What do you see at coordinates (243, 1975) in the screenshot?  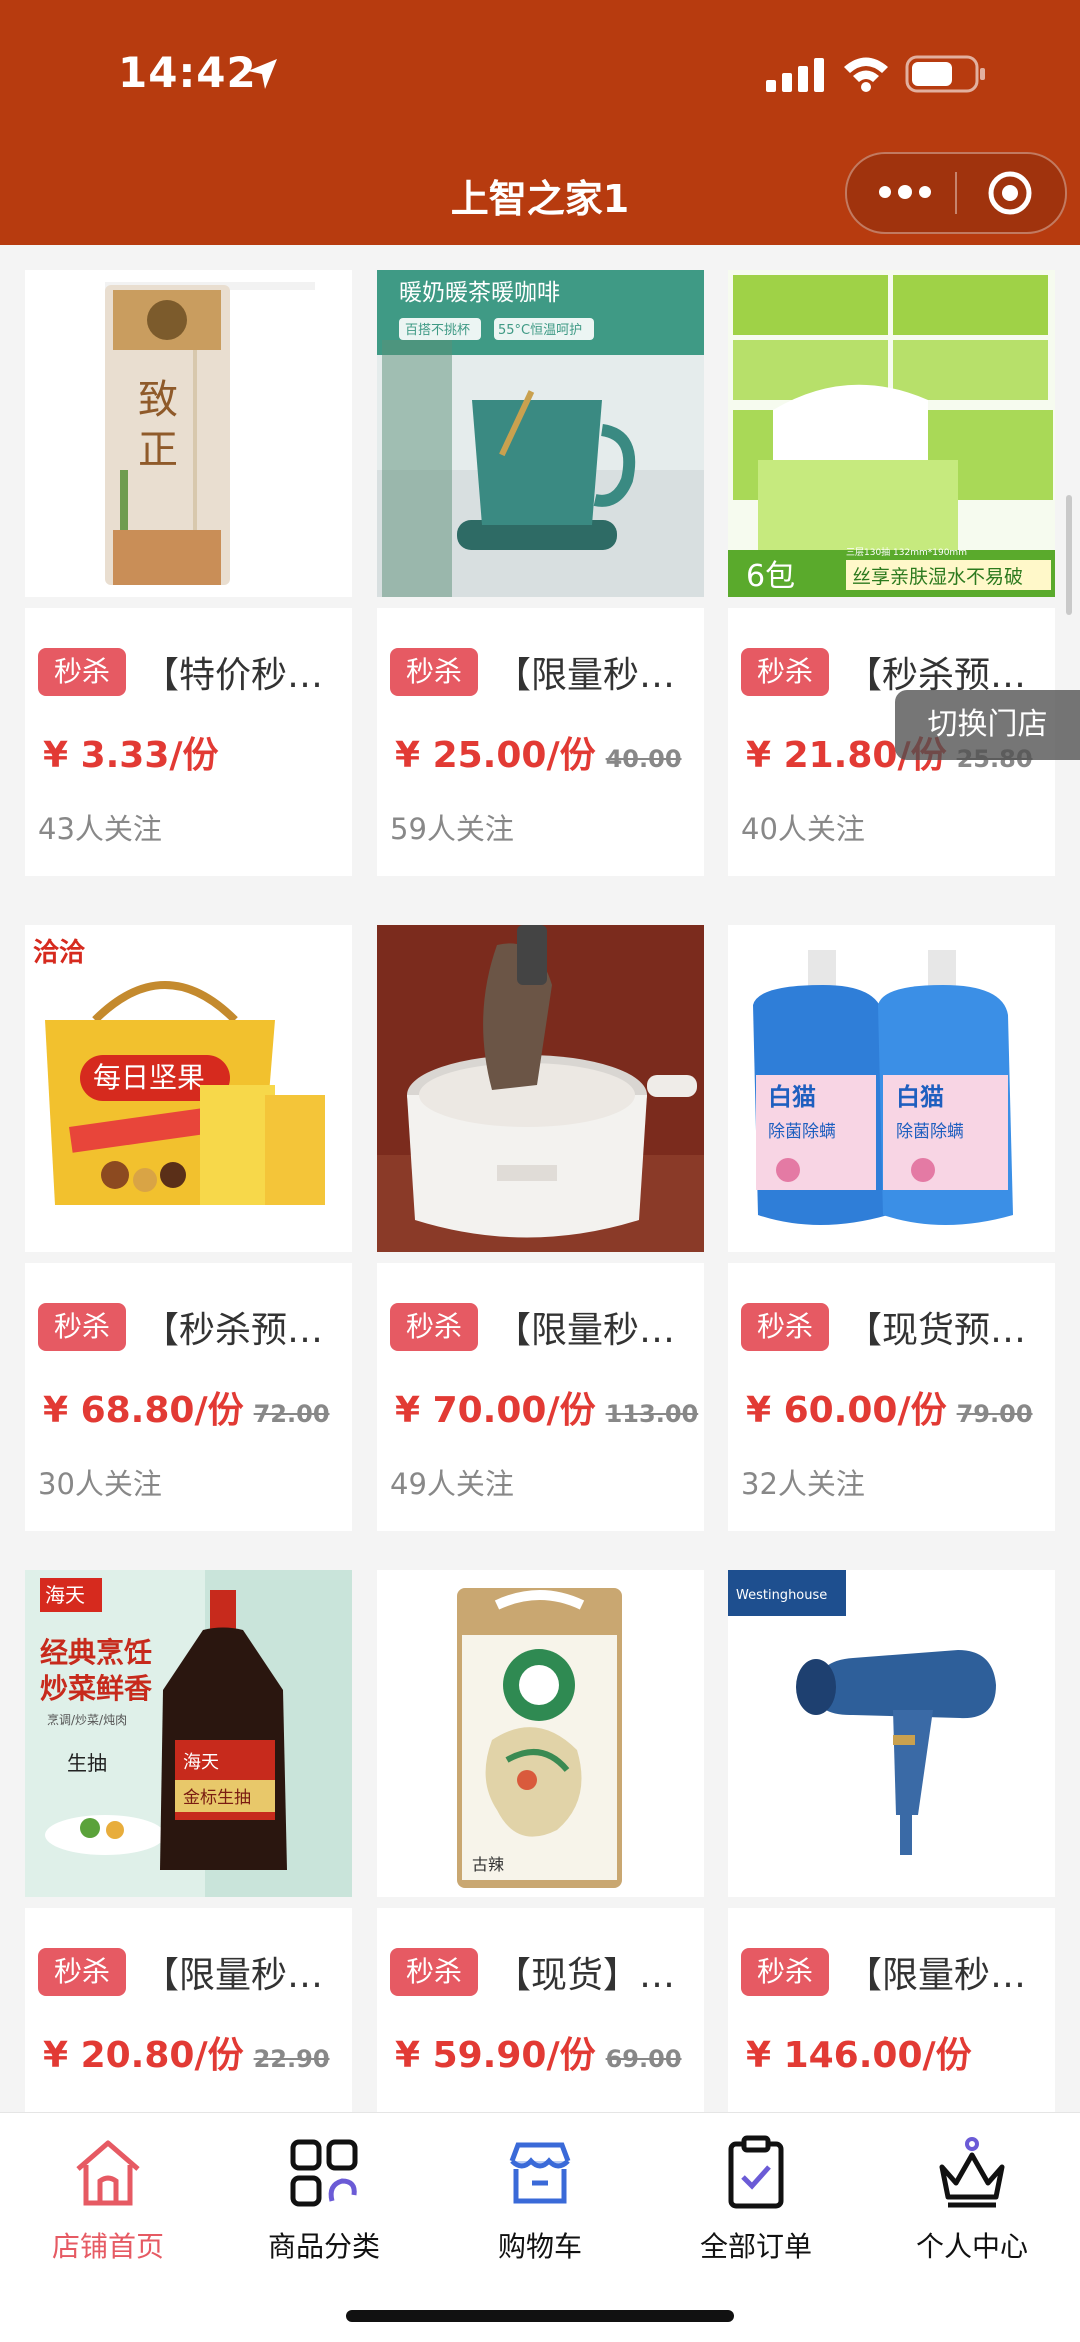 I see `product-name: 【限量秒杀】海天生抽` at bounding box center [243, 1975].